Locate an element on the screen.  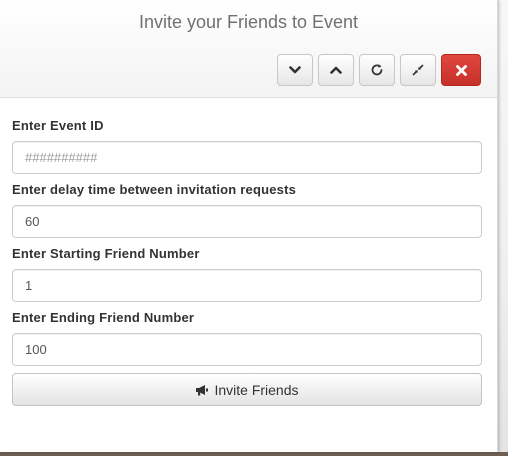
background-window-edge is located at coordinates (503, 228).